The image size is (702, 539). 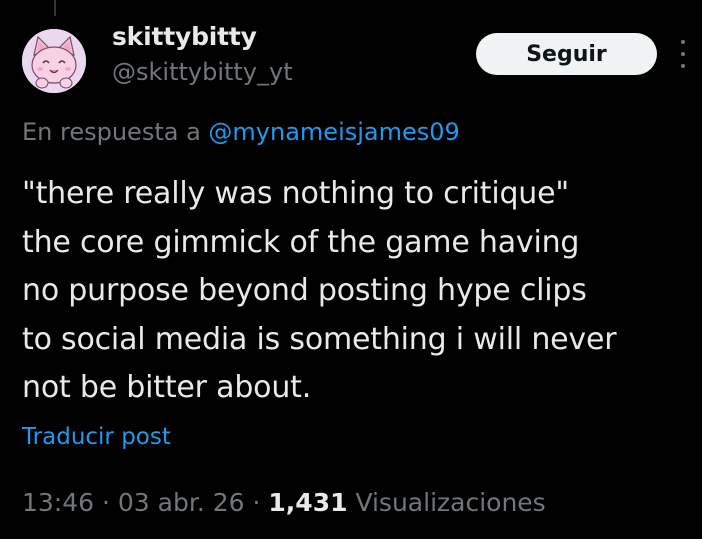 I want to click on author-handle: @skittybitty_yt, so click(x=202, y=72).